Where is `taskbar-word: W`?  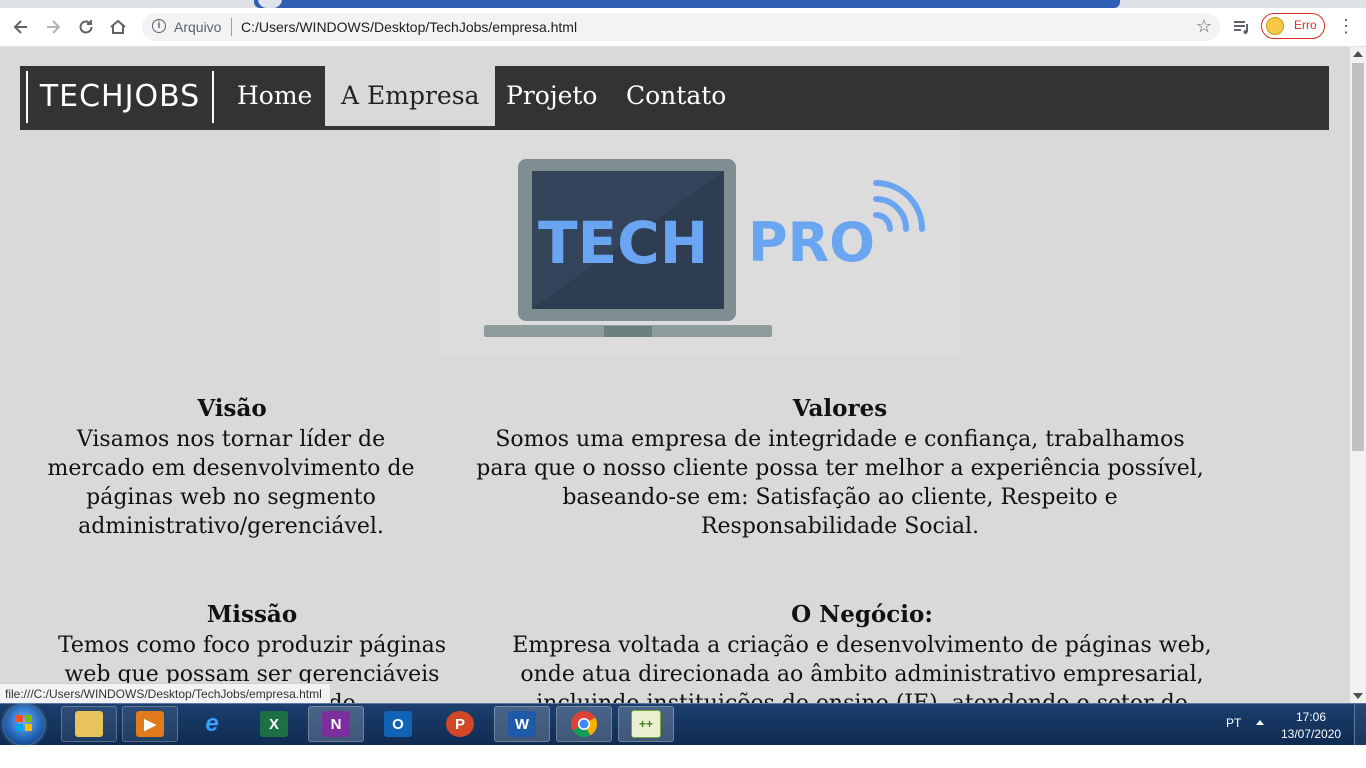 taskbar-word: W is located at coordinates (522, 724).